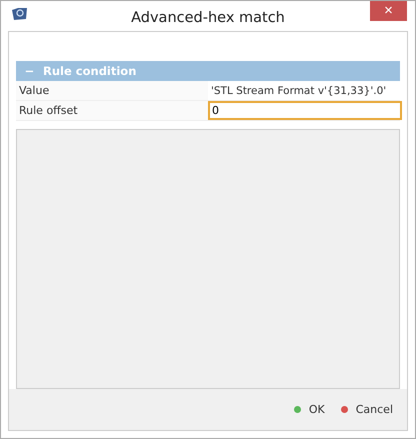 Image resolution: width=416 pixels, height=439 pixels. Describe the element at coordinates (299, 90) in the screenshot. I see `property-value: 'STL Stream Format v'{31,33}'.0'` at that location.